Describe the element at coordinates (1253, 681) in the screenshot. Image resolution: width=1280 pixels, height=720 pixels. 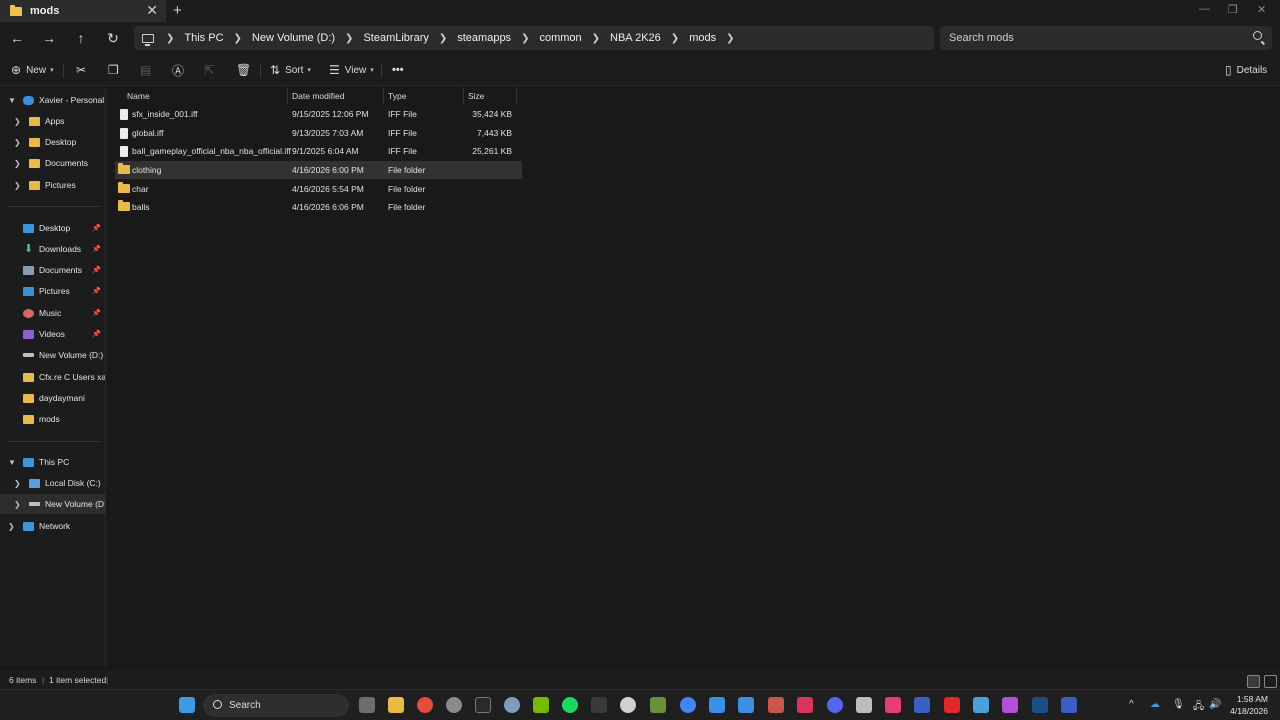
I see `details-view-icon` at that location.